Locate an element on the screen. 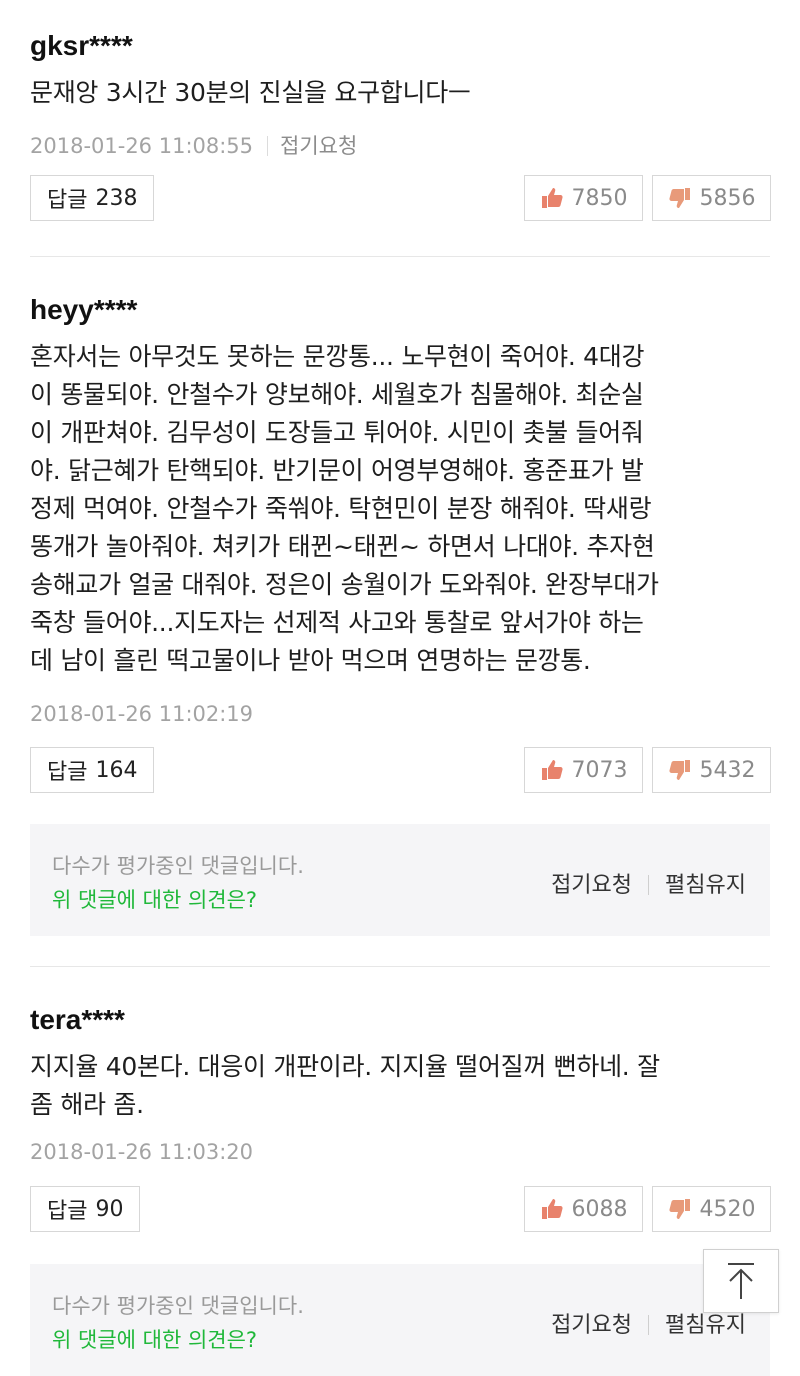 Image resolution: width=800 pixels, height=1376 pixels. comment-username: gksr**** is located at coordinates (81, 46).